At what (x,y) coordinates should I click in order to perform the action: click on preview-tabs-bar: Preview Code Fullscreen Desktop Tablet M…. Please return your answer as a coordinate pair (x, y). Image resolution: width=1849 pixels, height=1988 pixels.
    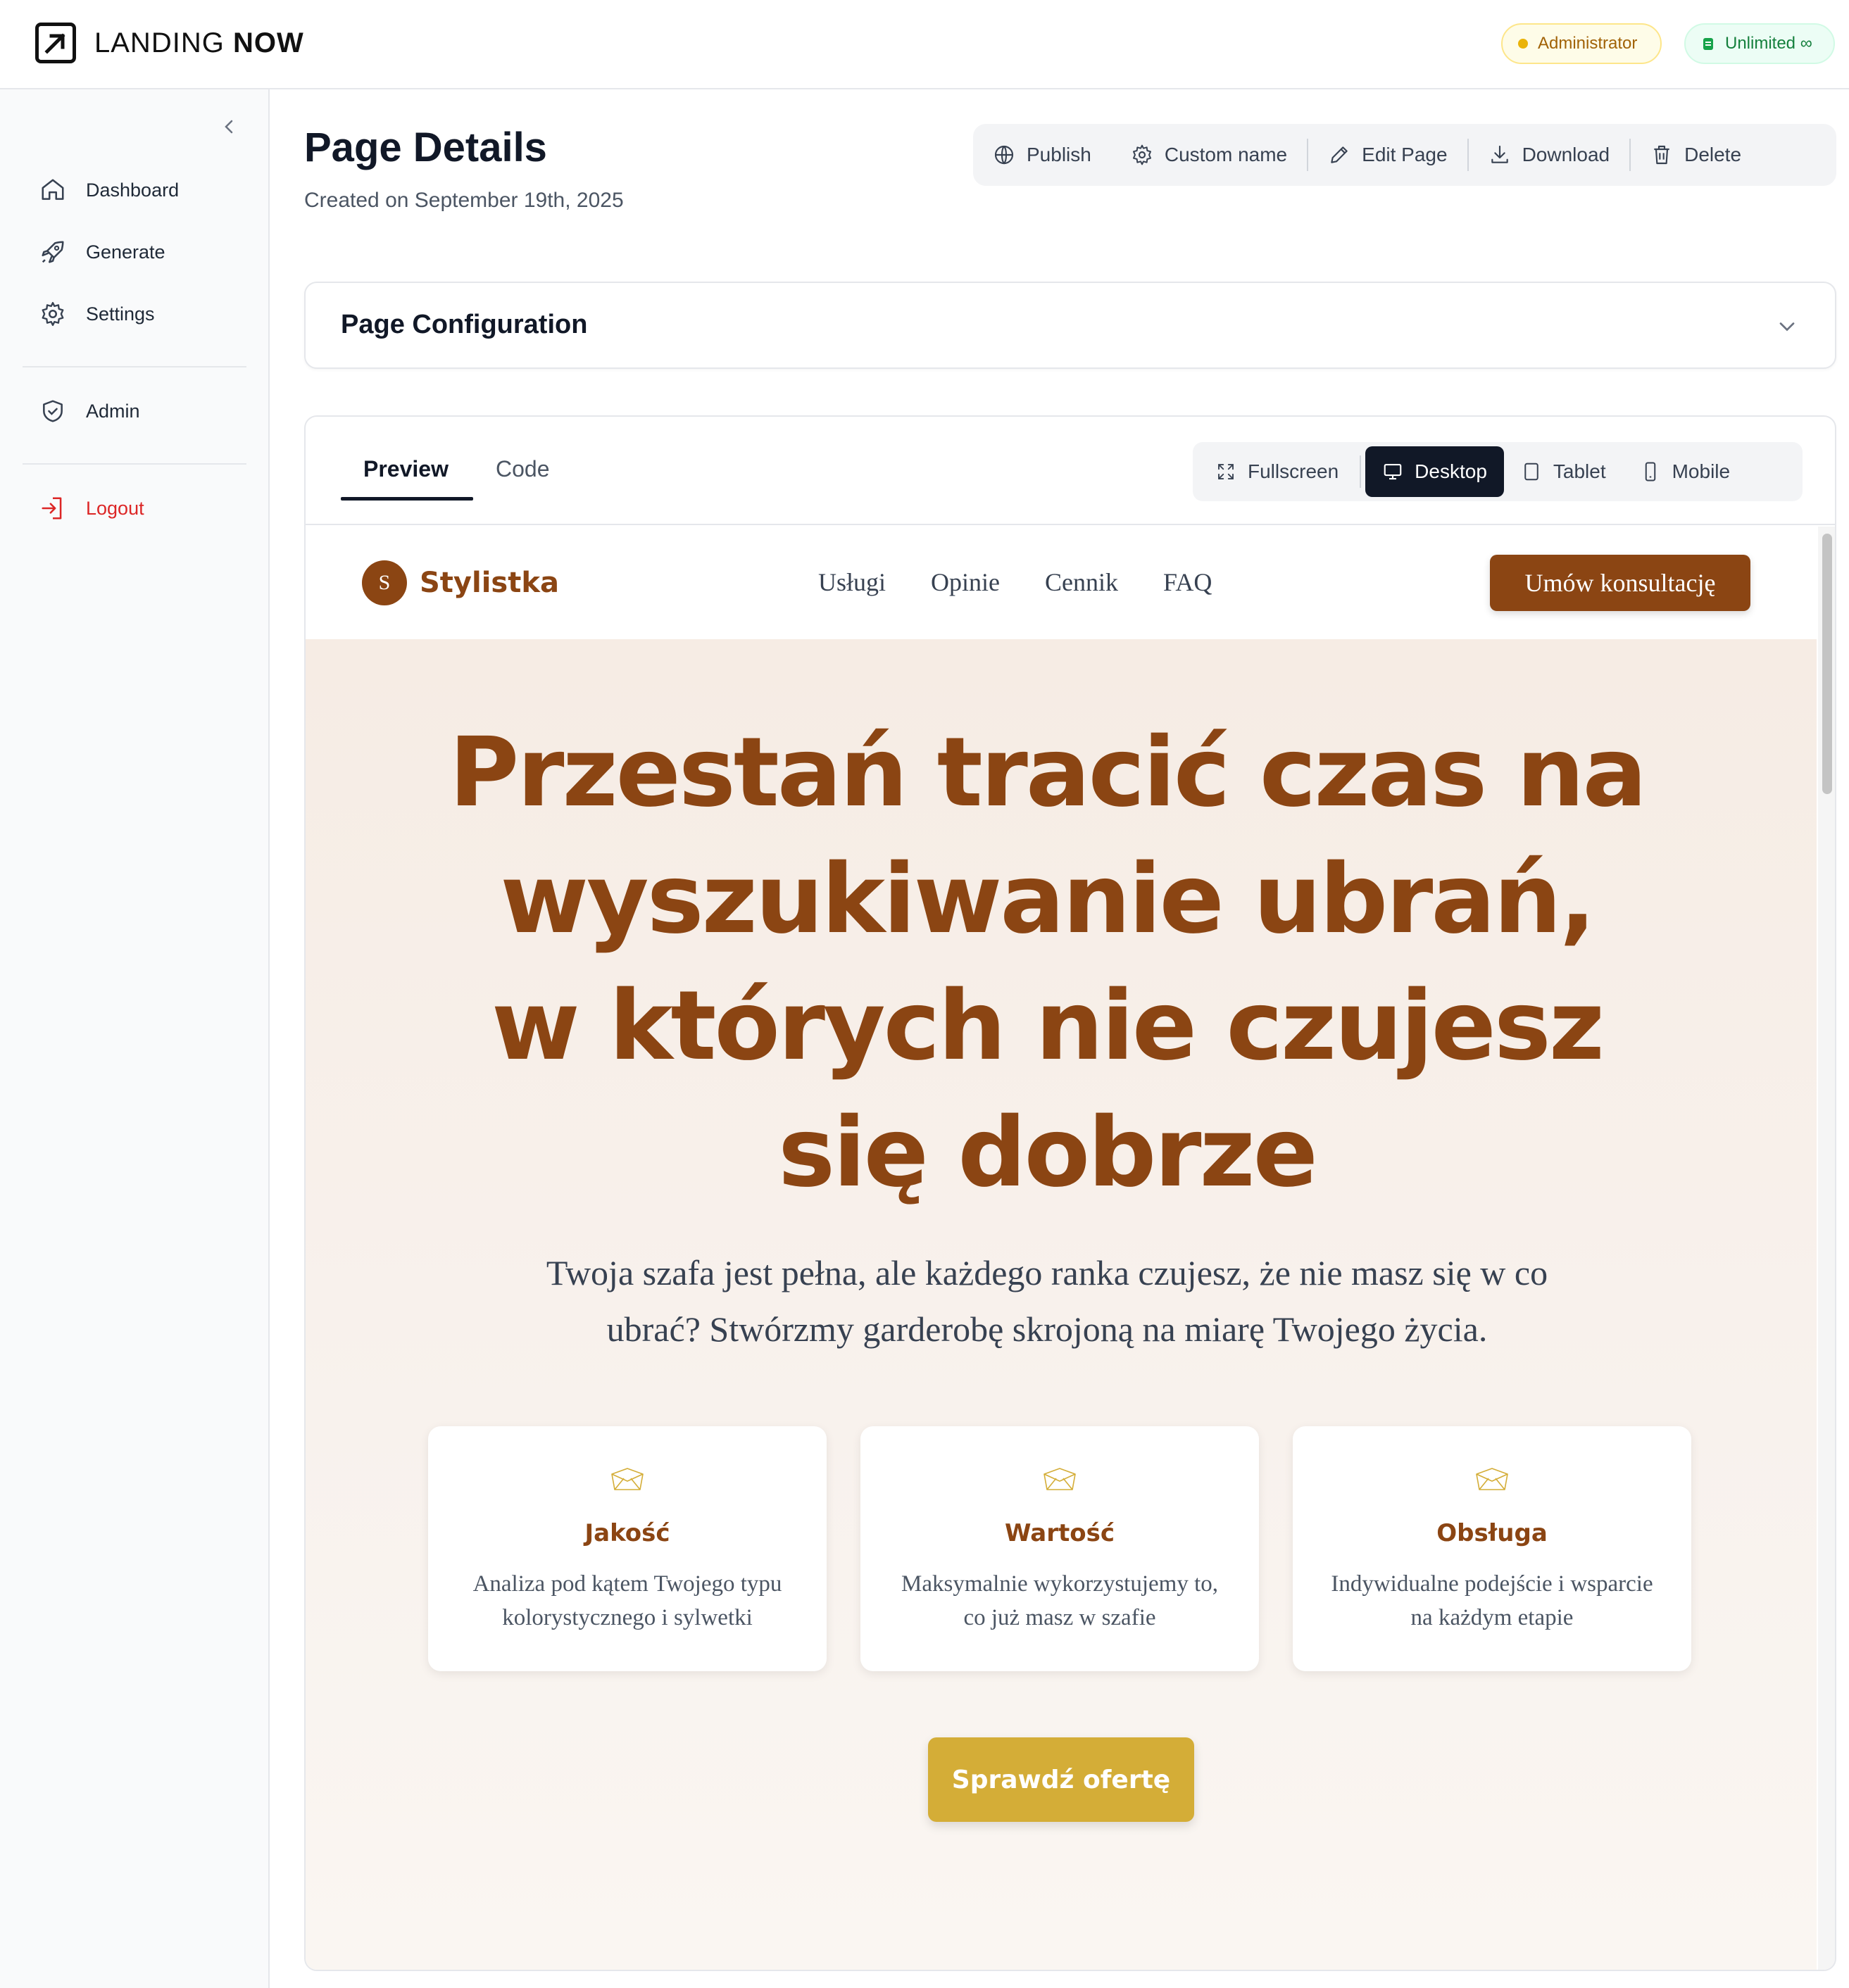
    Looking at the image, I should click on (1070, 471).